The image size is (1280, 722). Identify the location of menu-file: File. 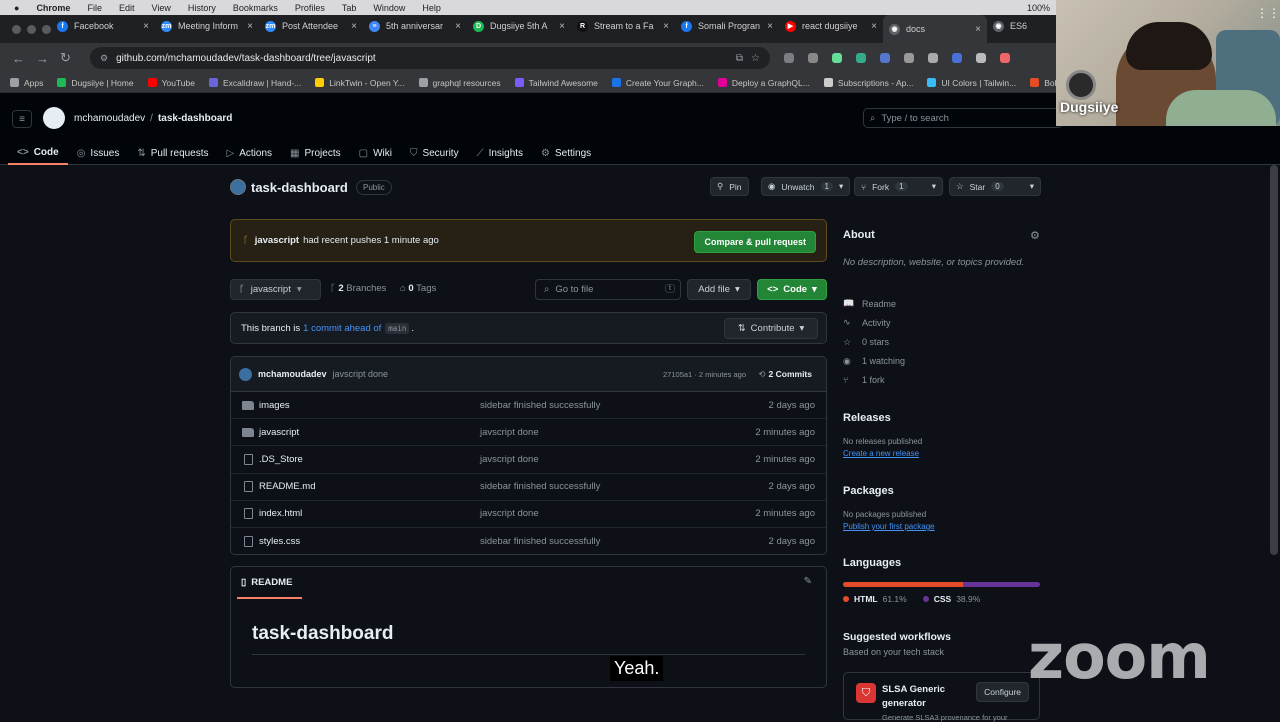
(94, 8).